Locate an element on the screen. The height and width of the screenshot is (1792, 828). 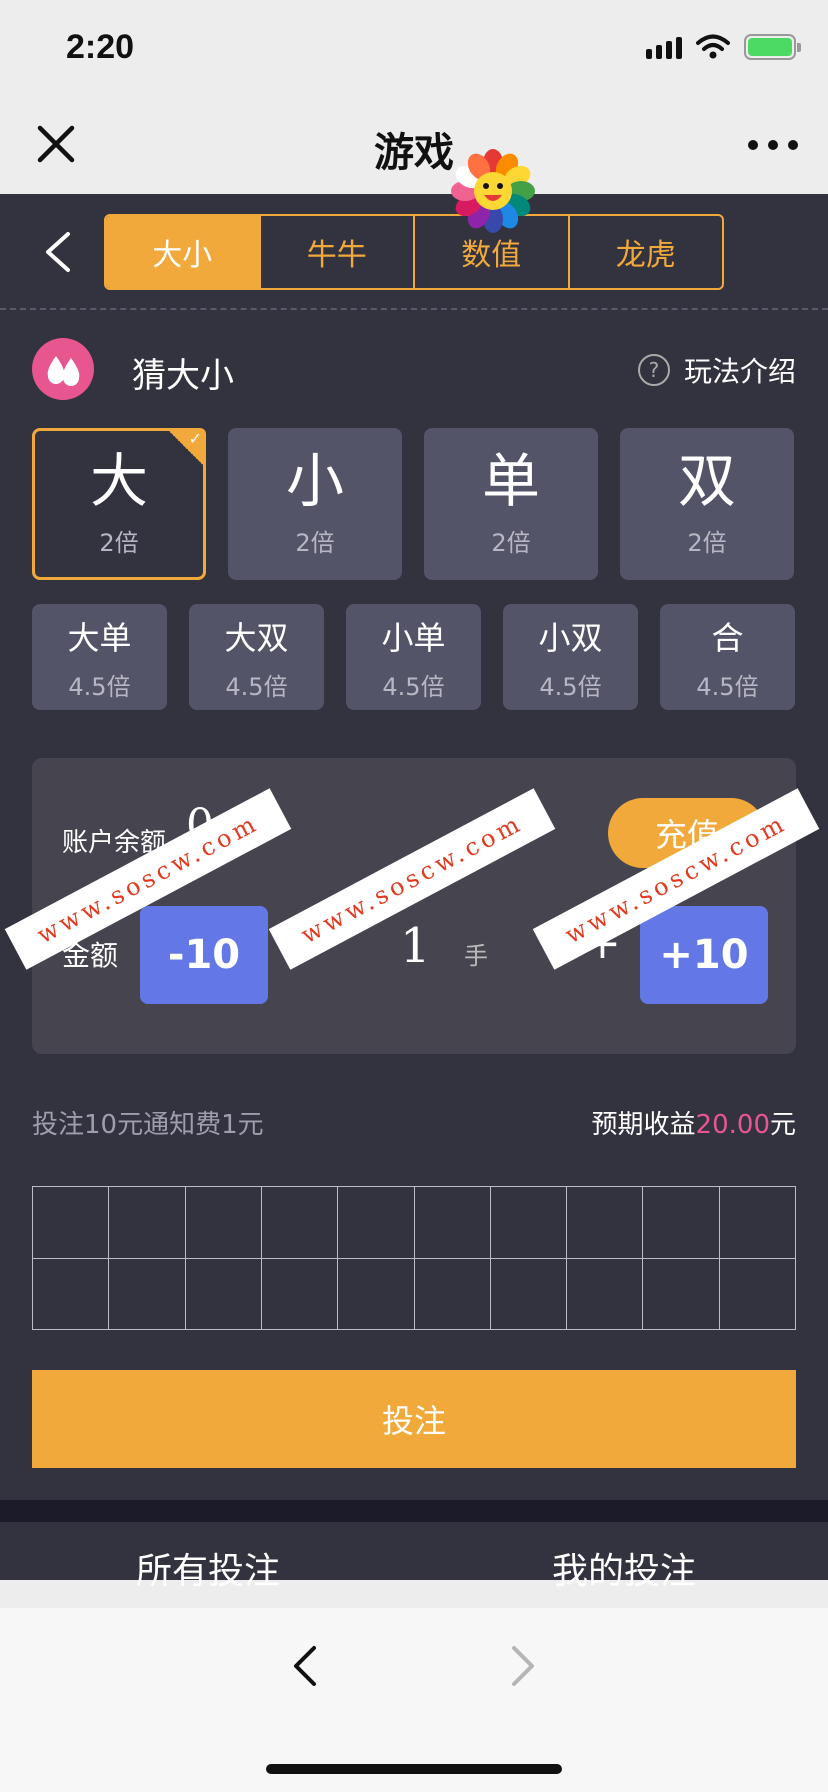
option-dashuang: 大双 4.5倍 is located at coordinates (256, 657).